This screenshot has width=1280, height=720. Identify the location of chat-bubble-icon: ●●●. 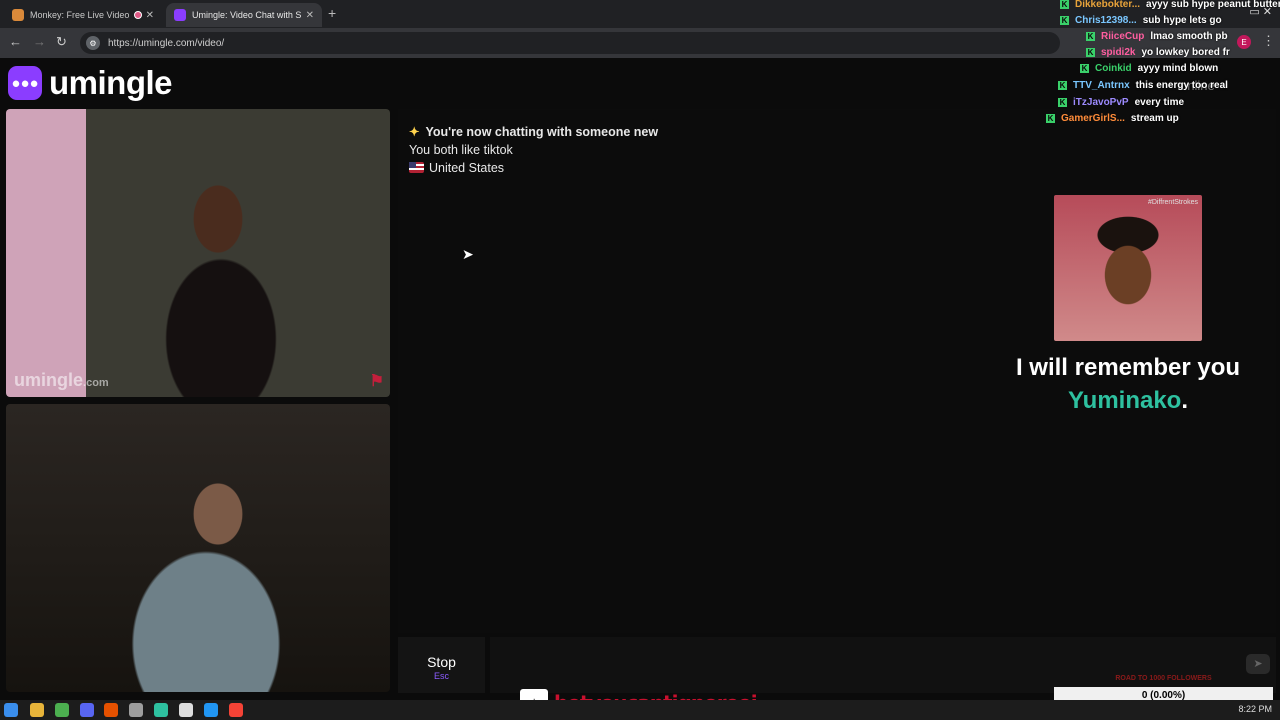
(25, 83).